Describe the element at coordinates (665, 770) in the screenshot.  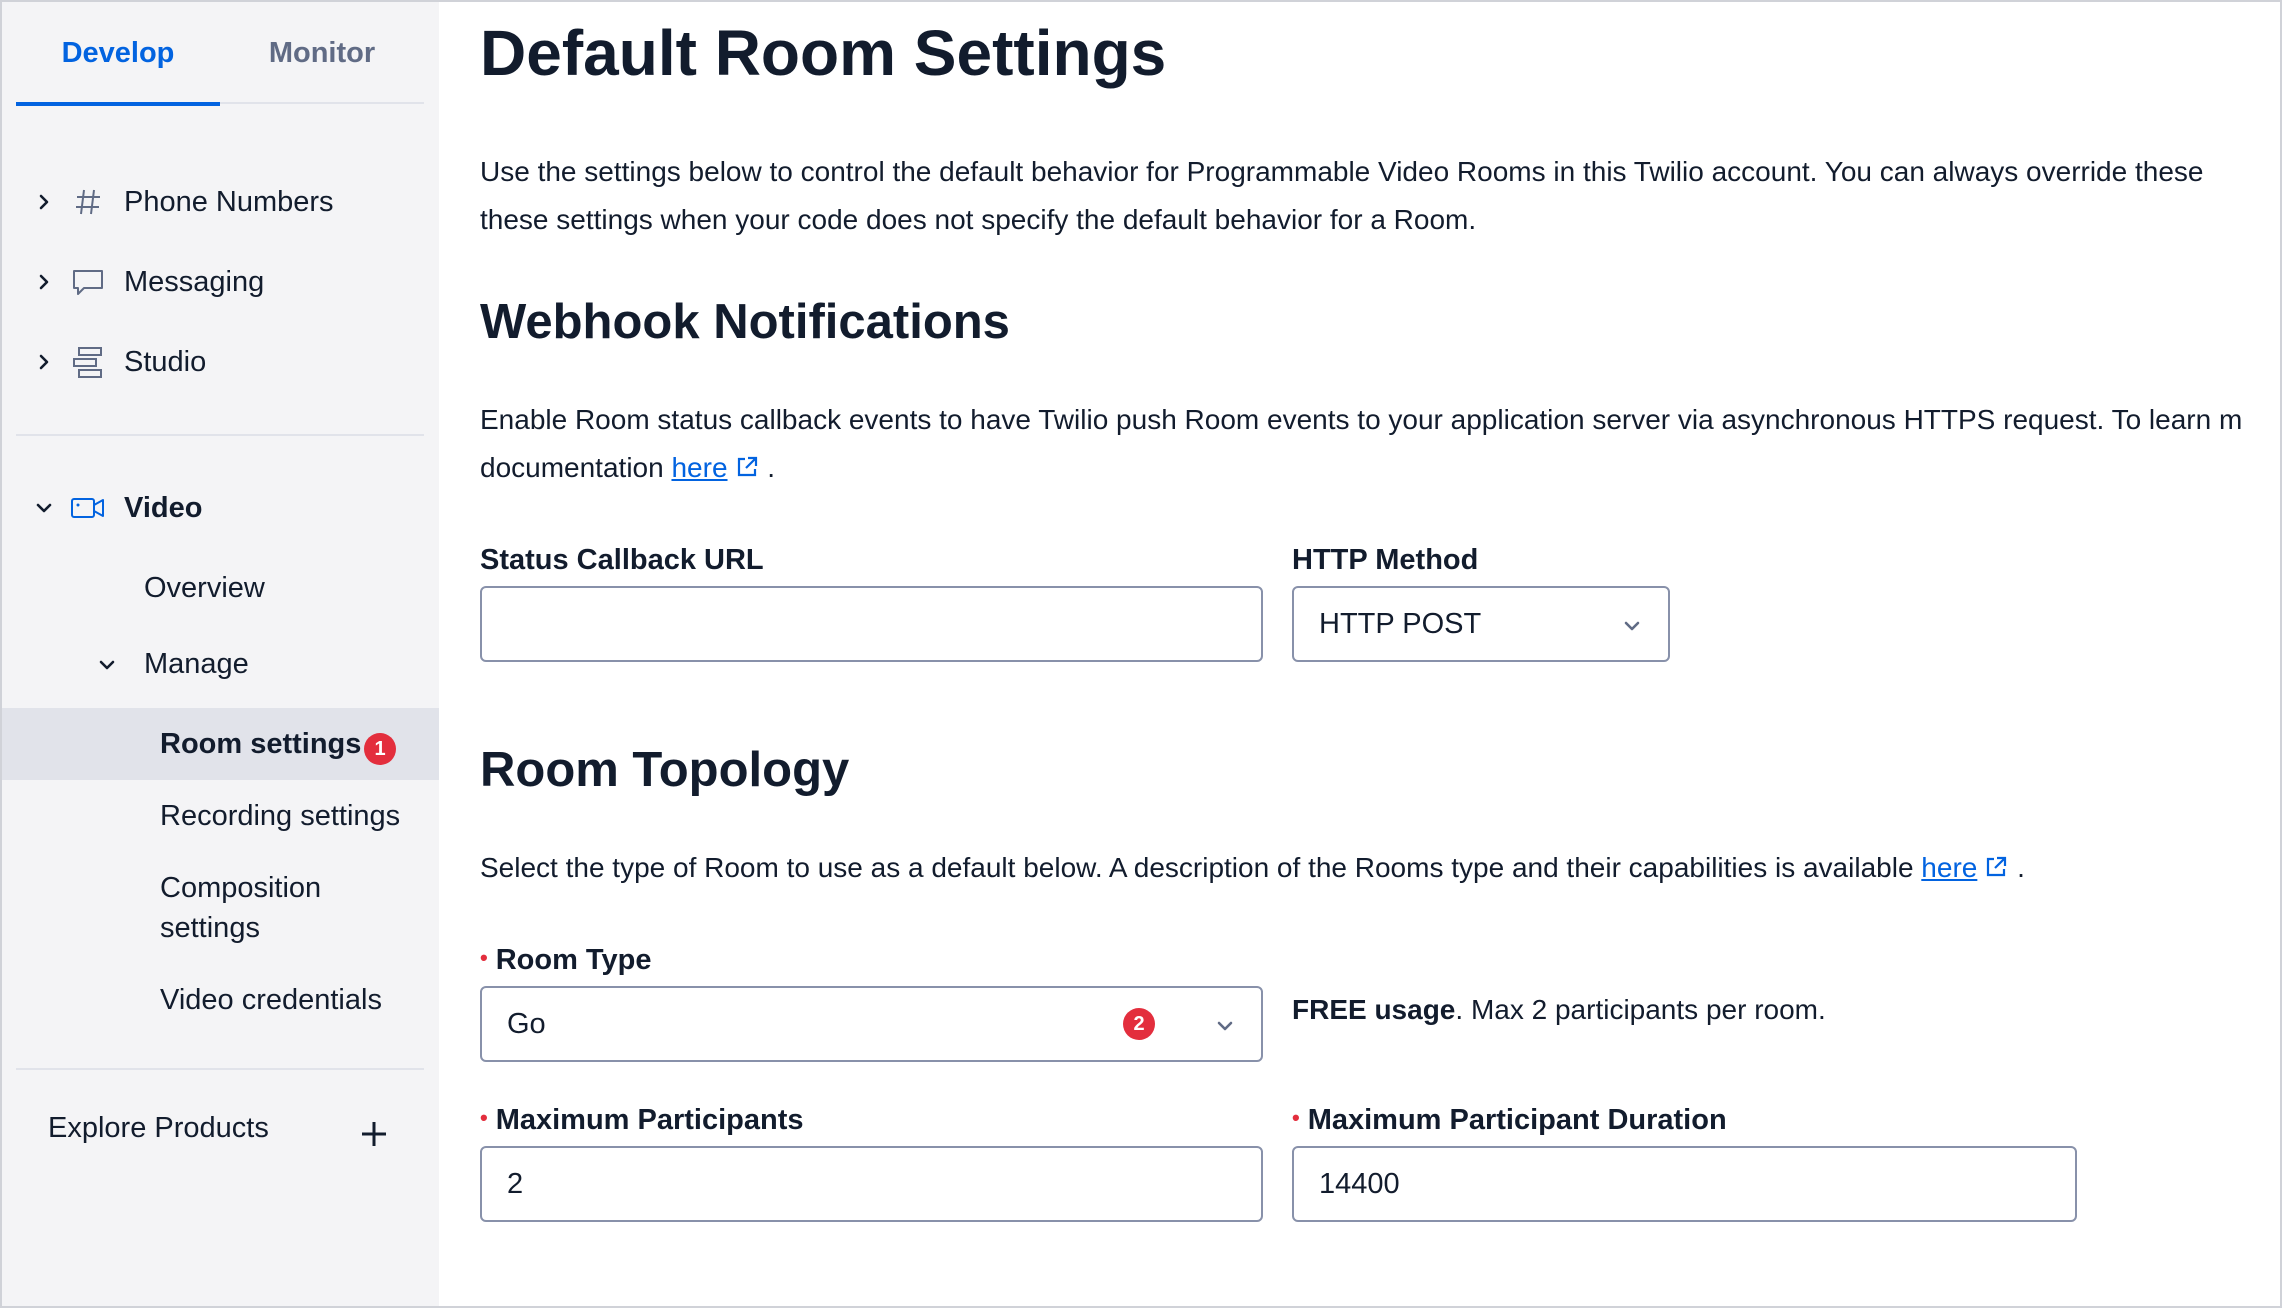
I see `topology-heading: Room Topology` at that location.